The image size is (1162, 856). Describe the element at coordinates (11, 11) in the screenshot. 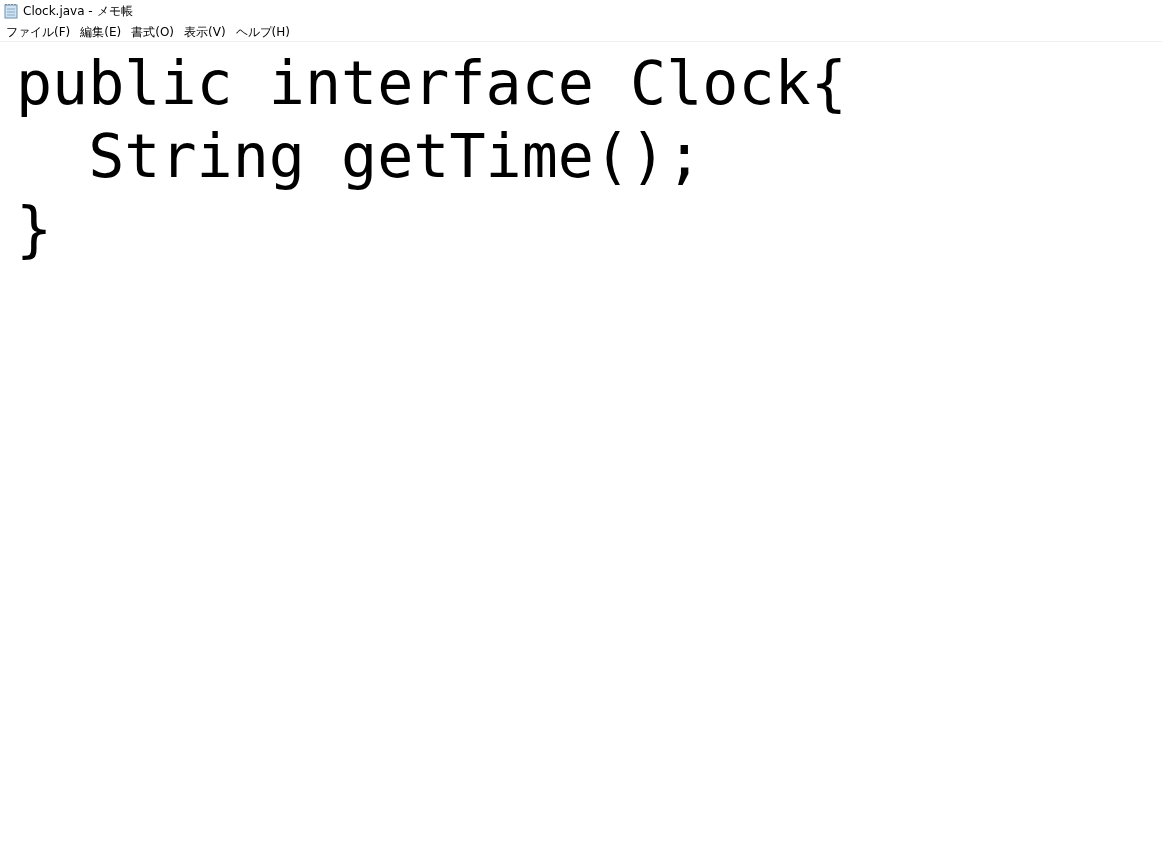

I see `notepad-icon` at that location.